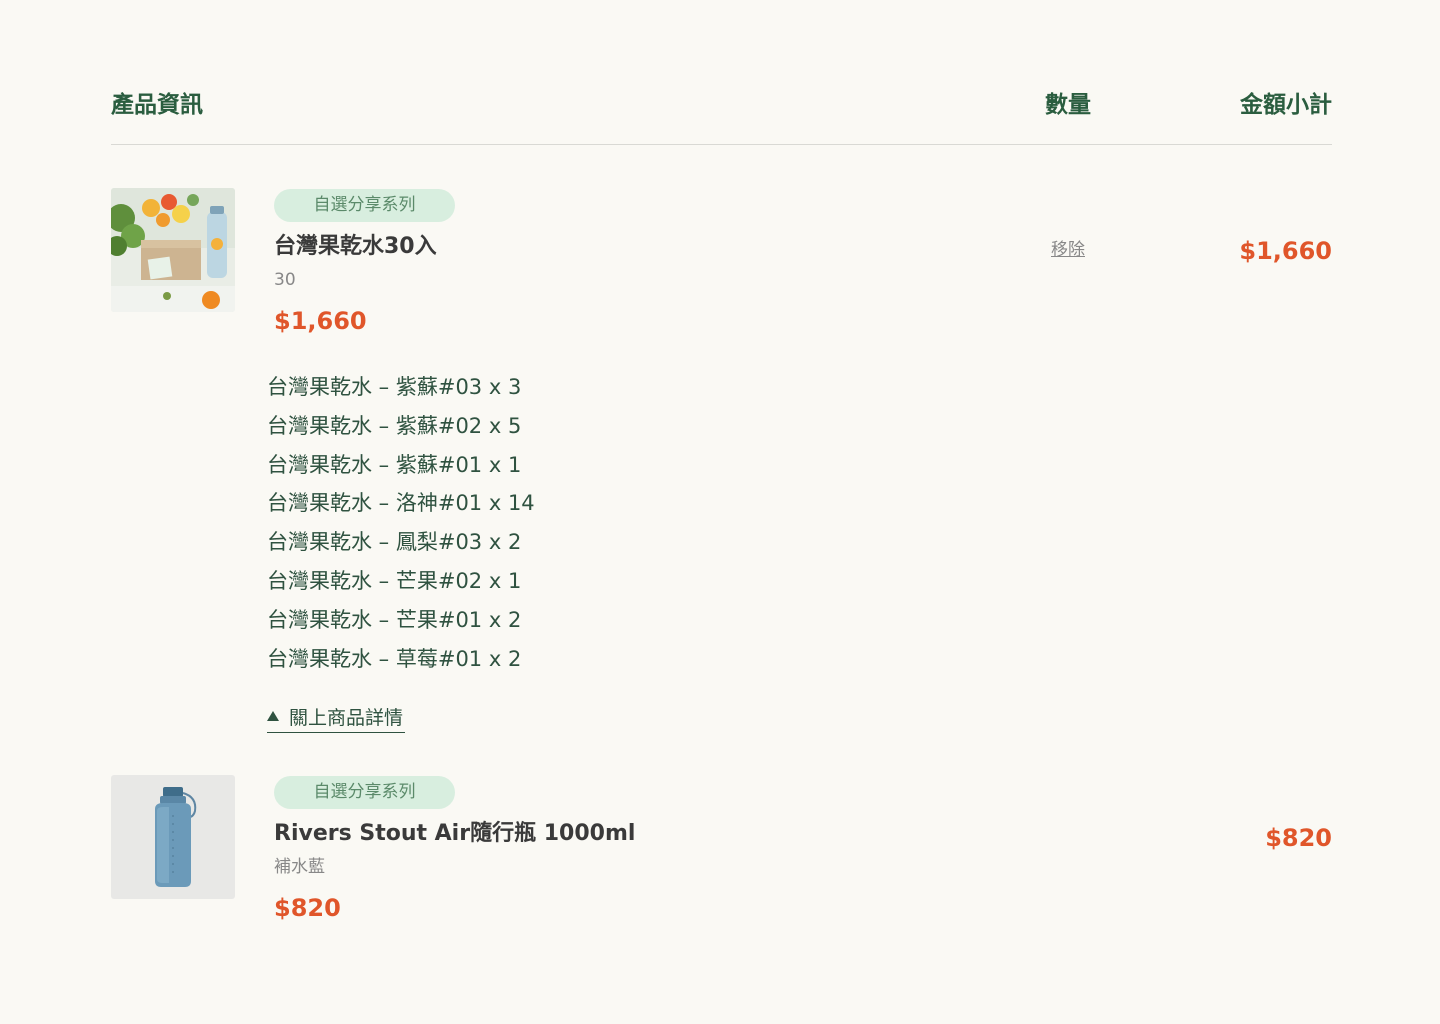 The width and height of the screenshot is (1440, 1024). Describe the element at coordinates (454, 834) in the screenshot. I see `product-name: Rivers Stout Air隨行瓶 1000ml` at that location.